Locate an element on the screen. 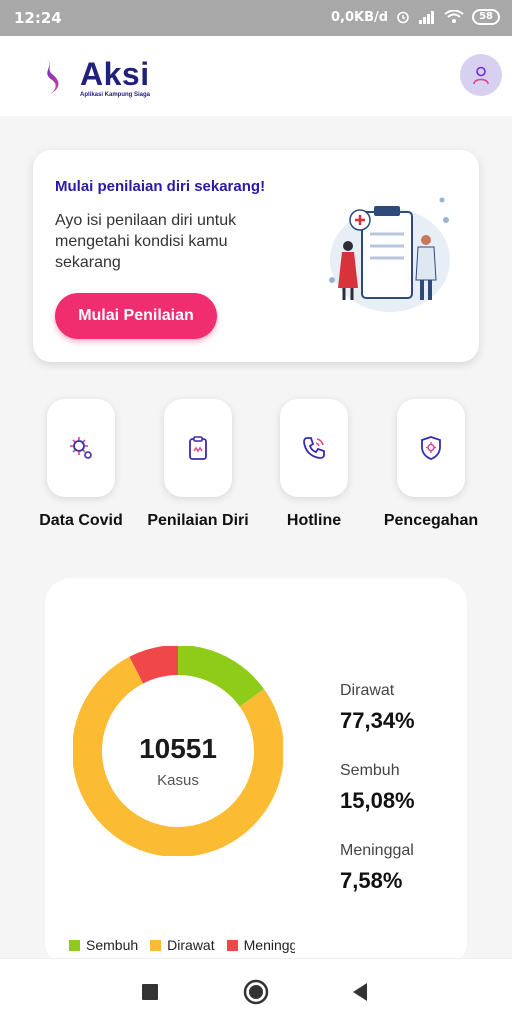  donut-slice-meninggal is located at coordinates (154, 665).